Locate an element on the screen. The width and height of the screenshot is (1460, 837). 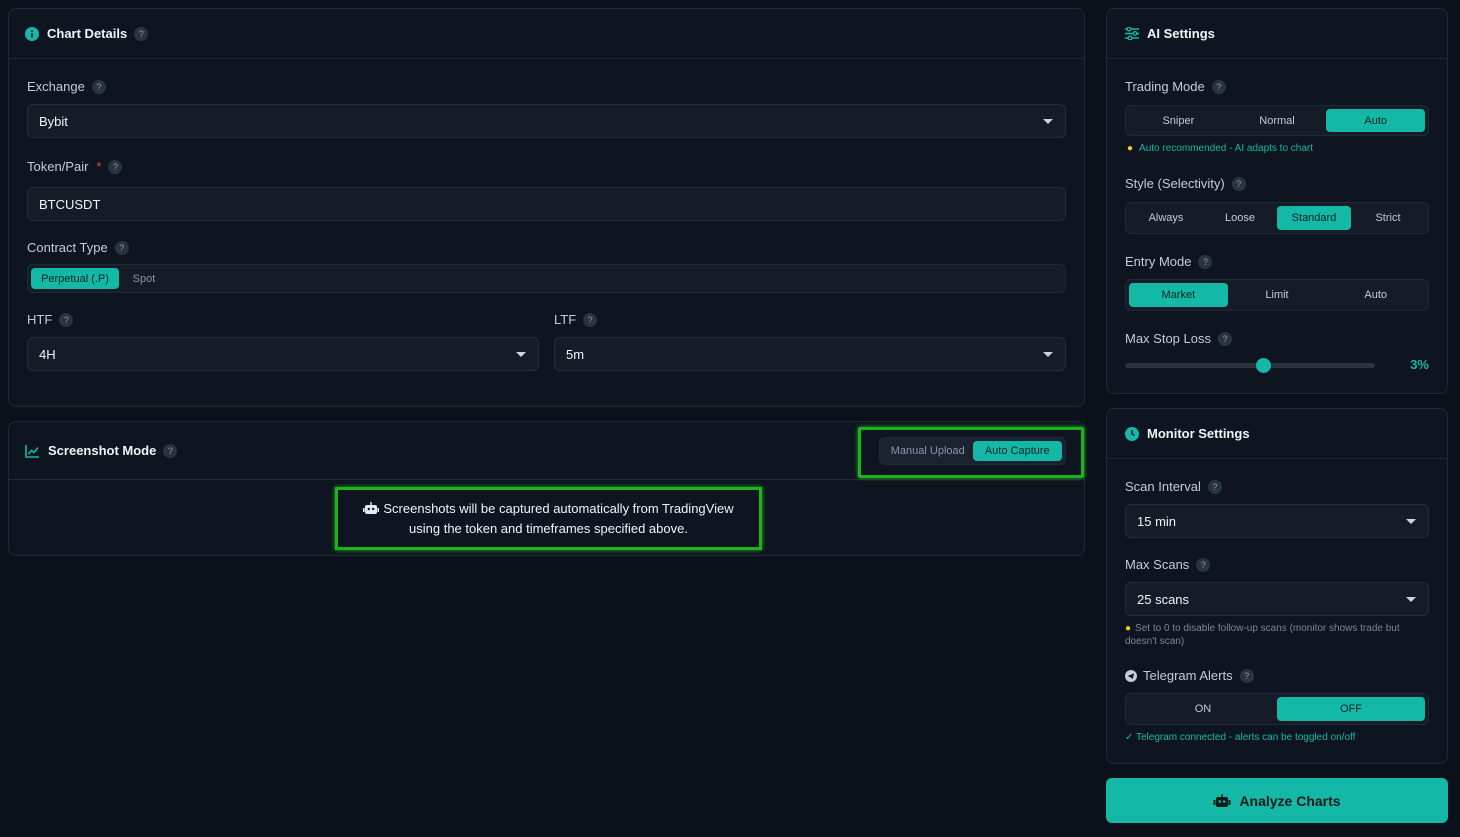
max-scans-value: 25 scans is located at coordinates (1163, 599).